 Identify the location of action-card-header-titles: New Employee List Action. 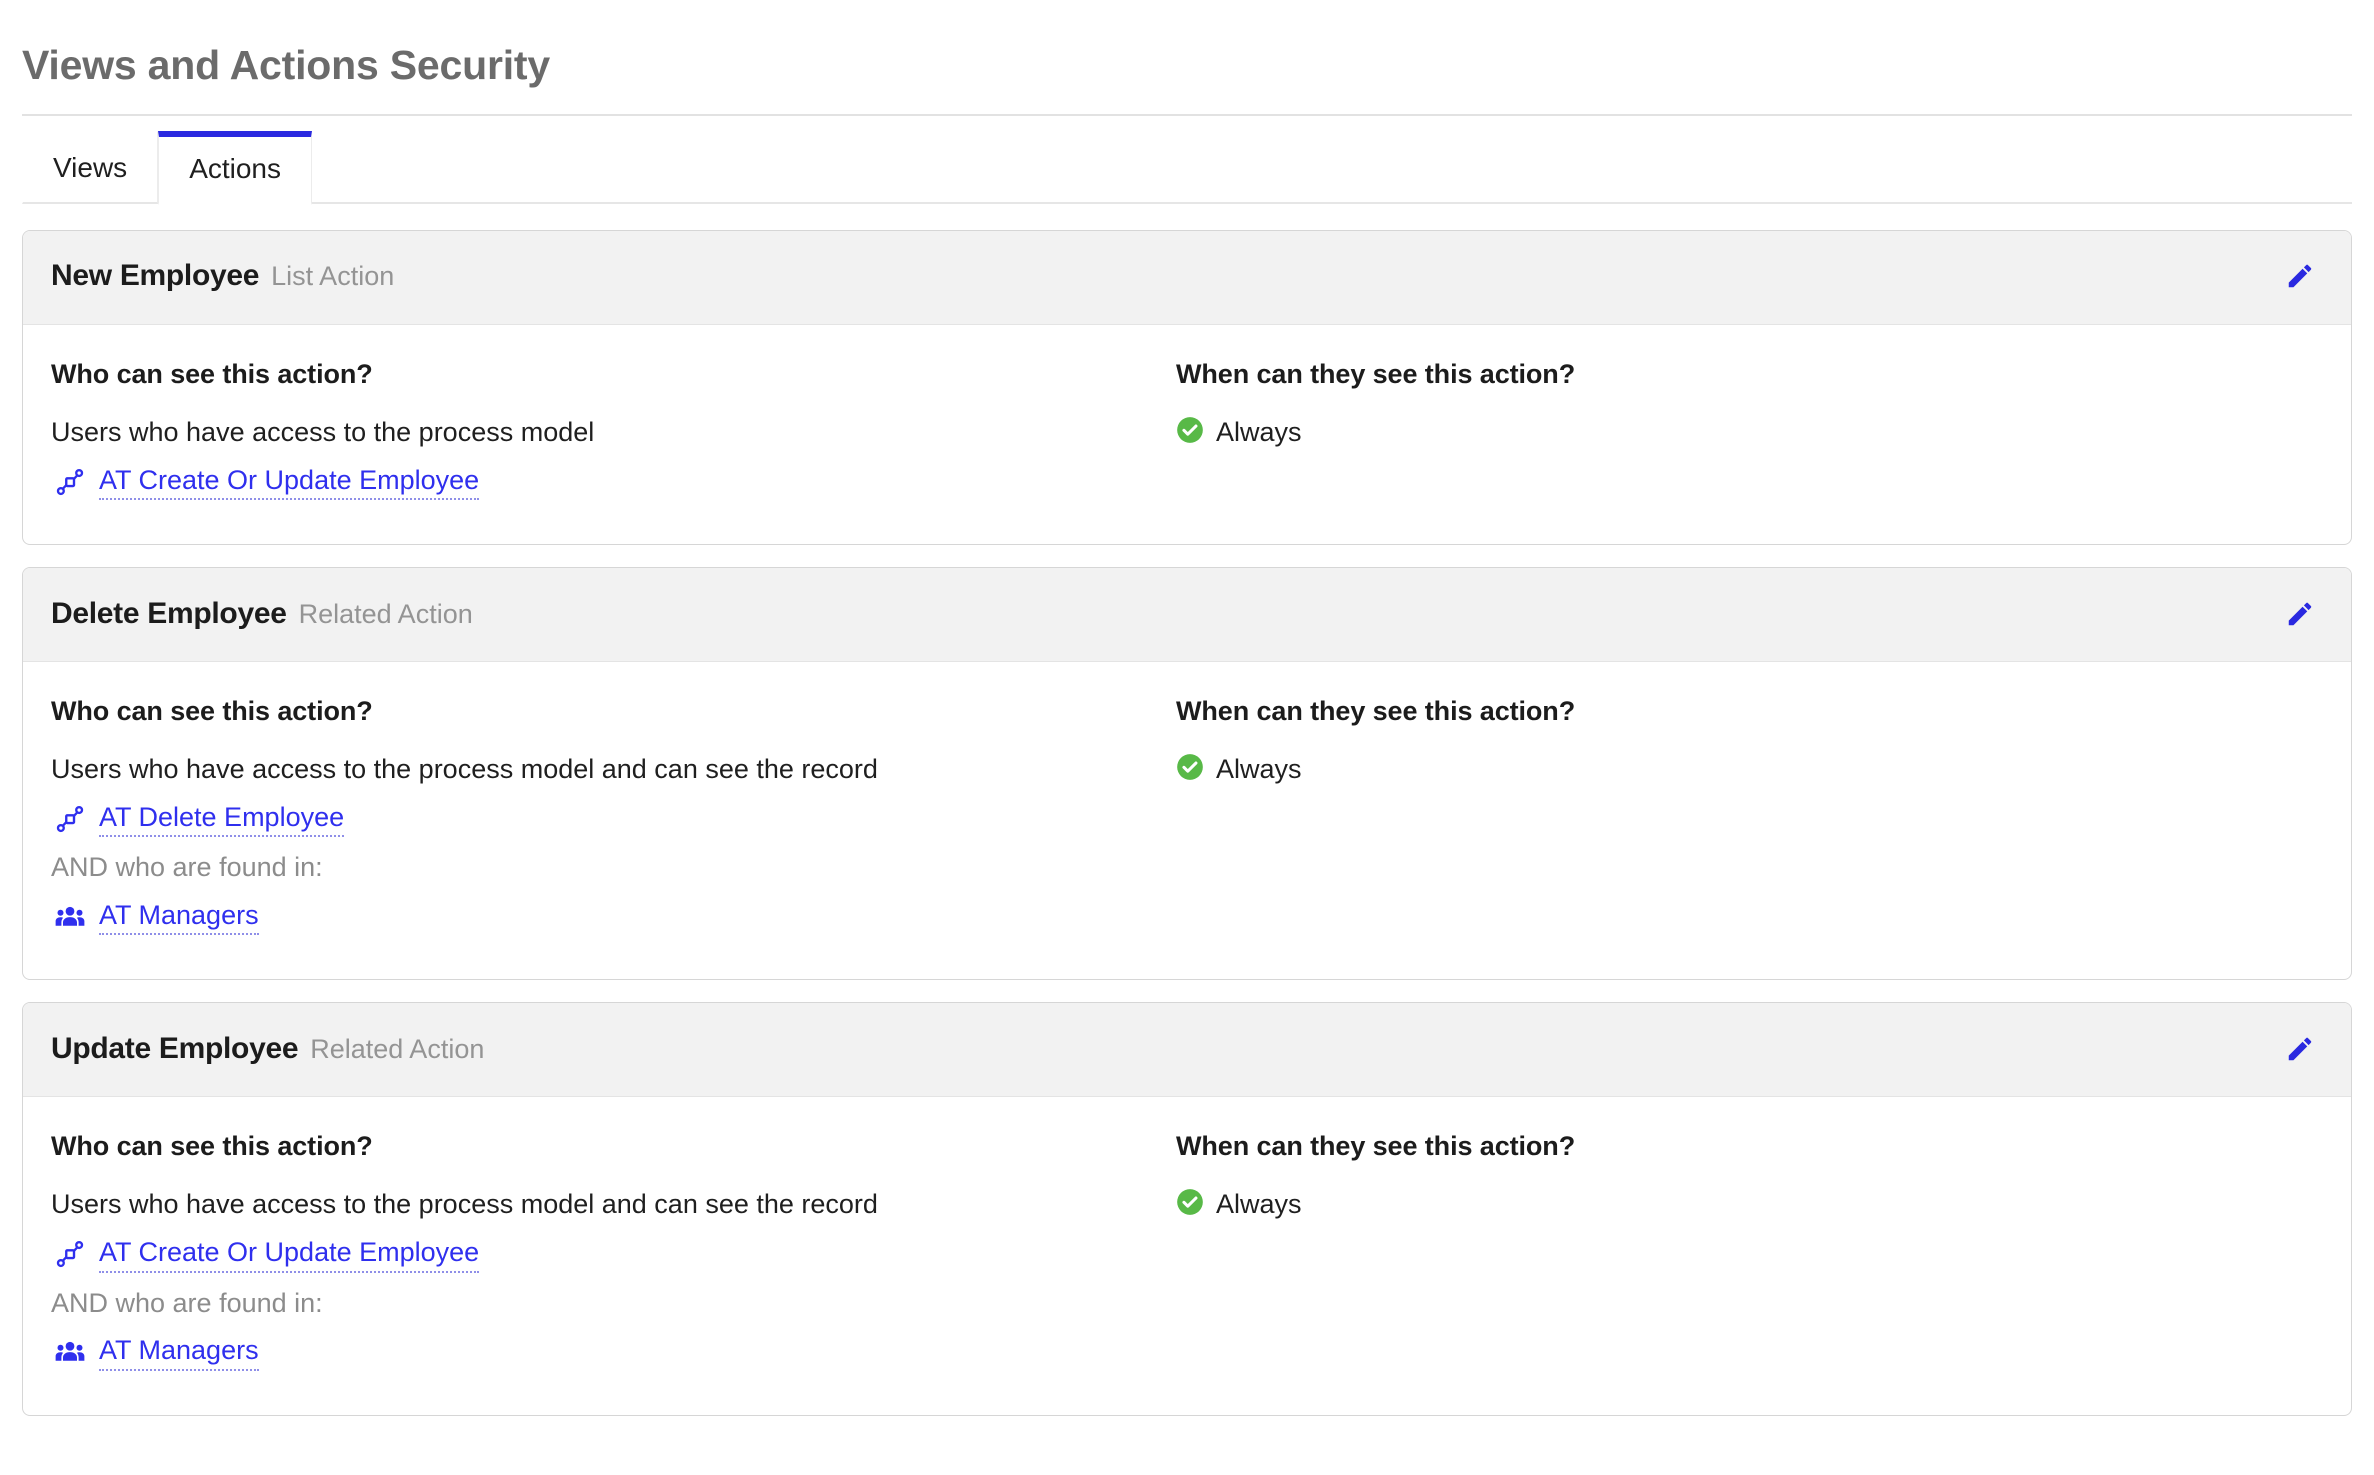
(222, 276).